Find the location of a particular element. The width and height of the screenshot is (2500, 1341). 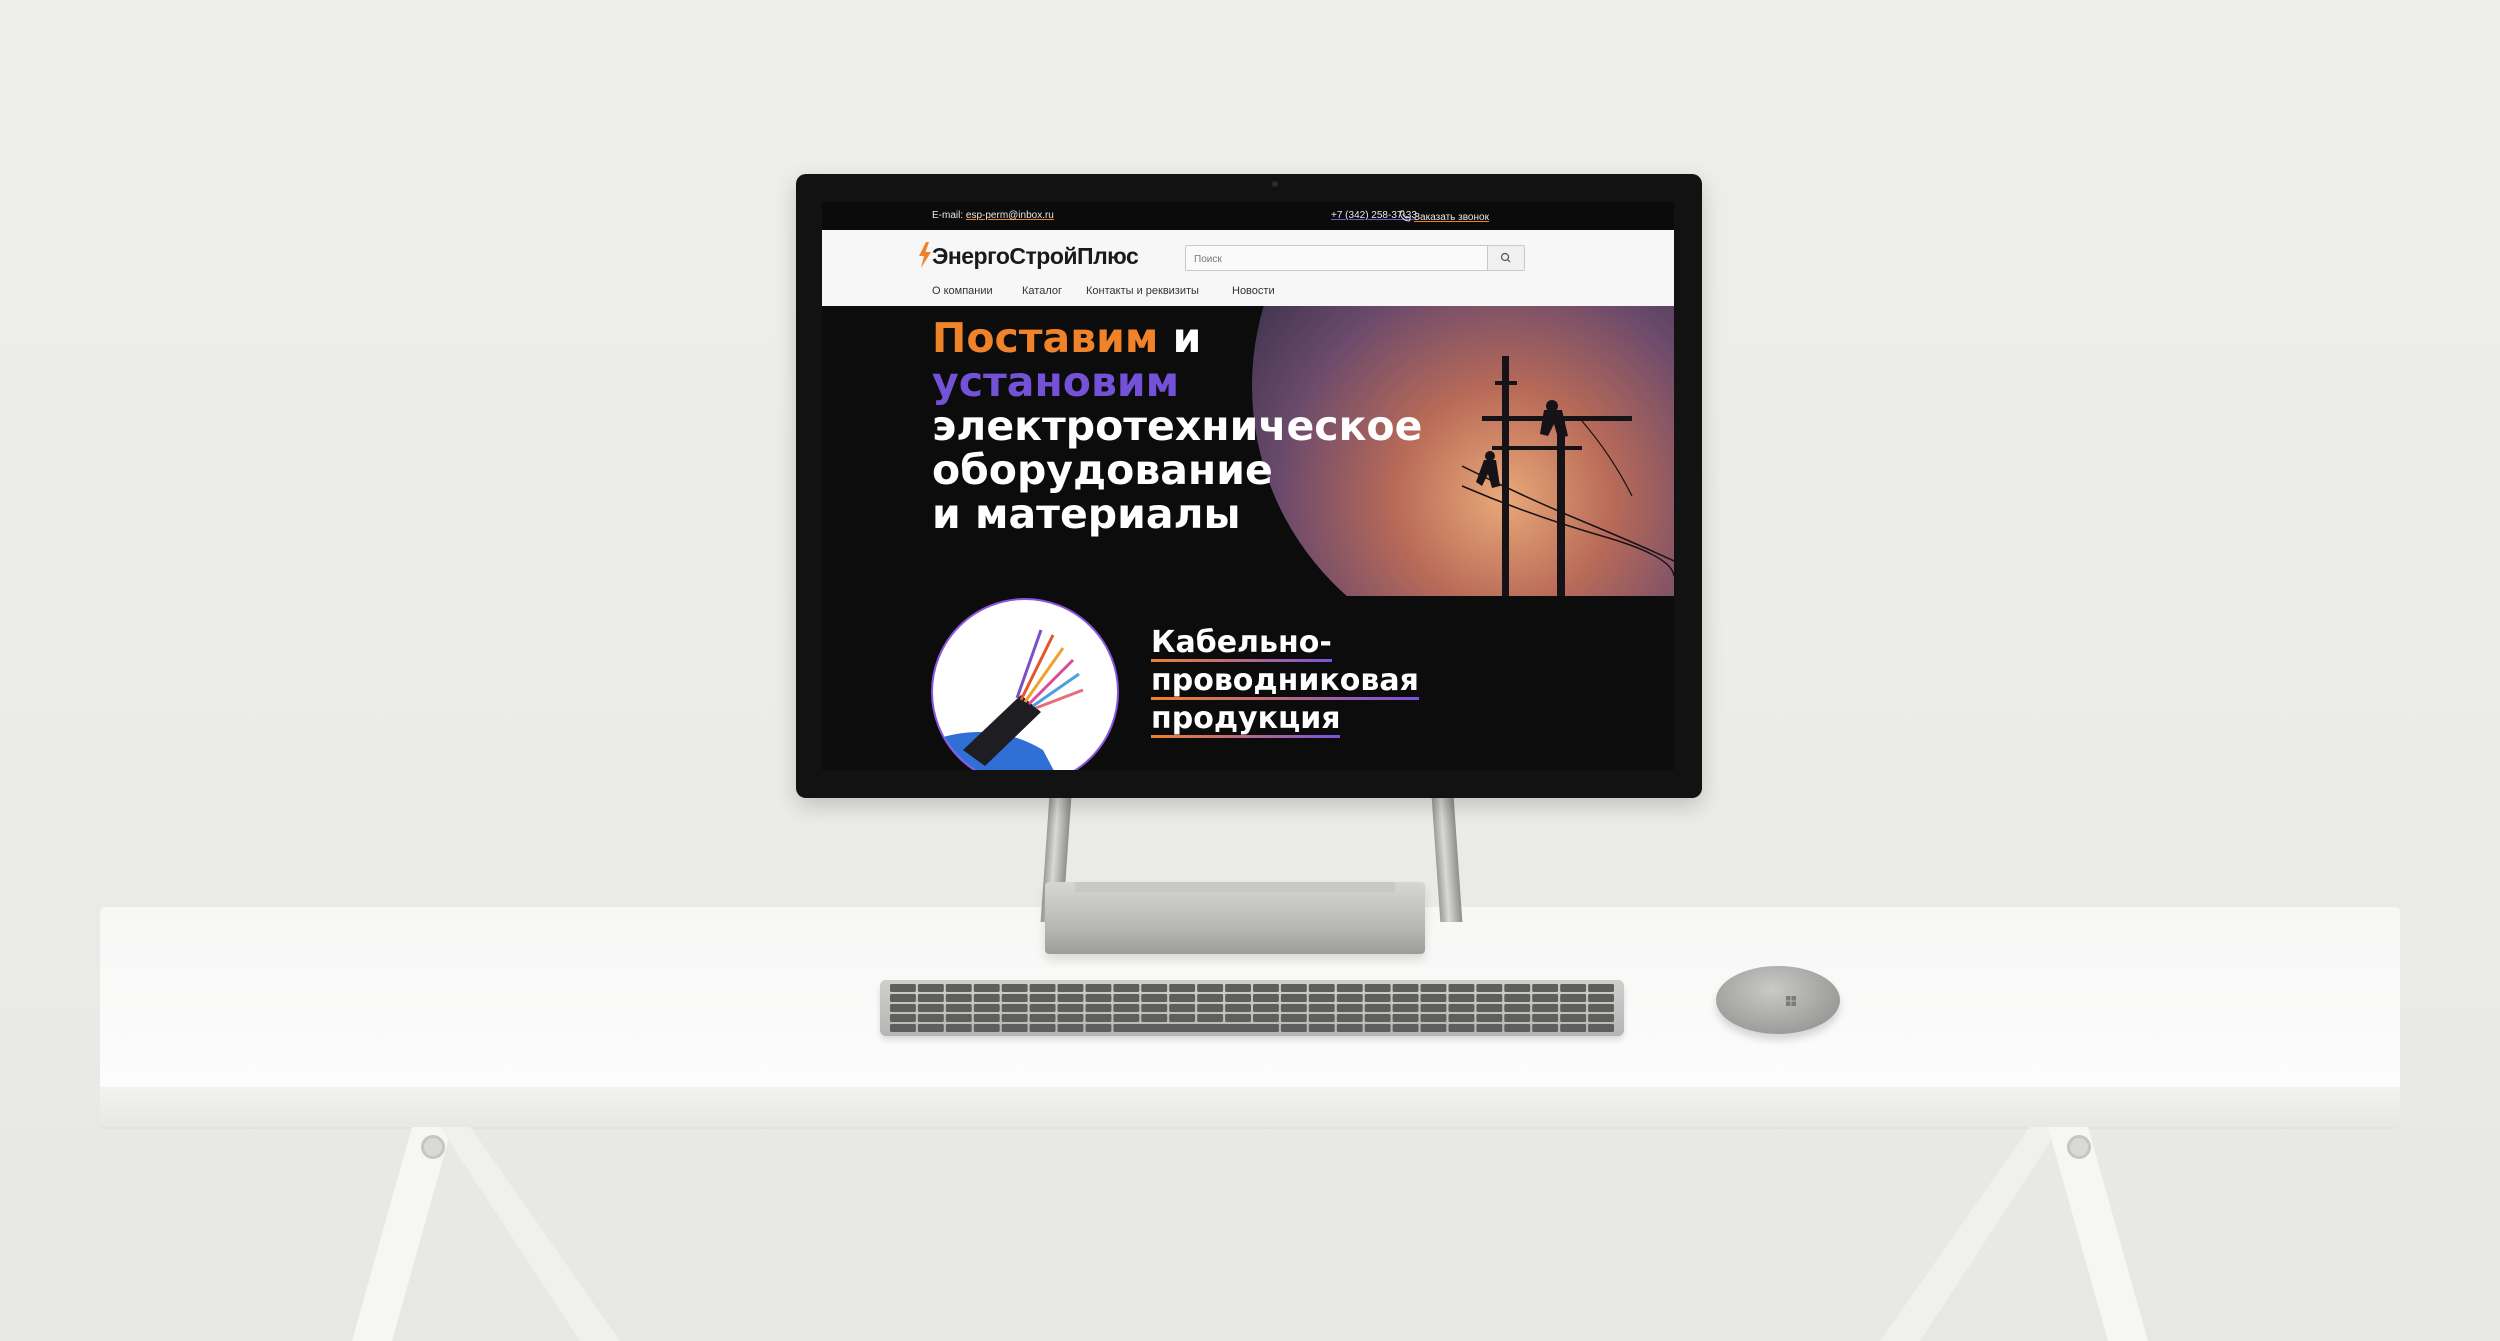

headline-word-supply: Поставим is located at coordinates (1045, 338).